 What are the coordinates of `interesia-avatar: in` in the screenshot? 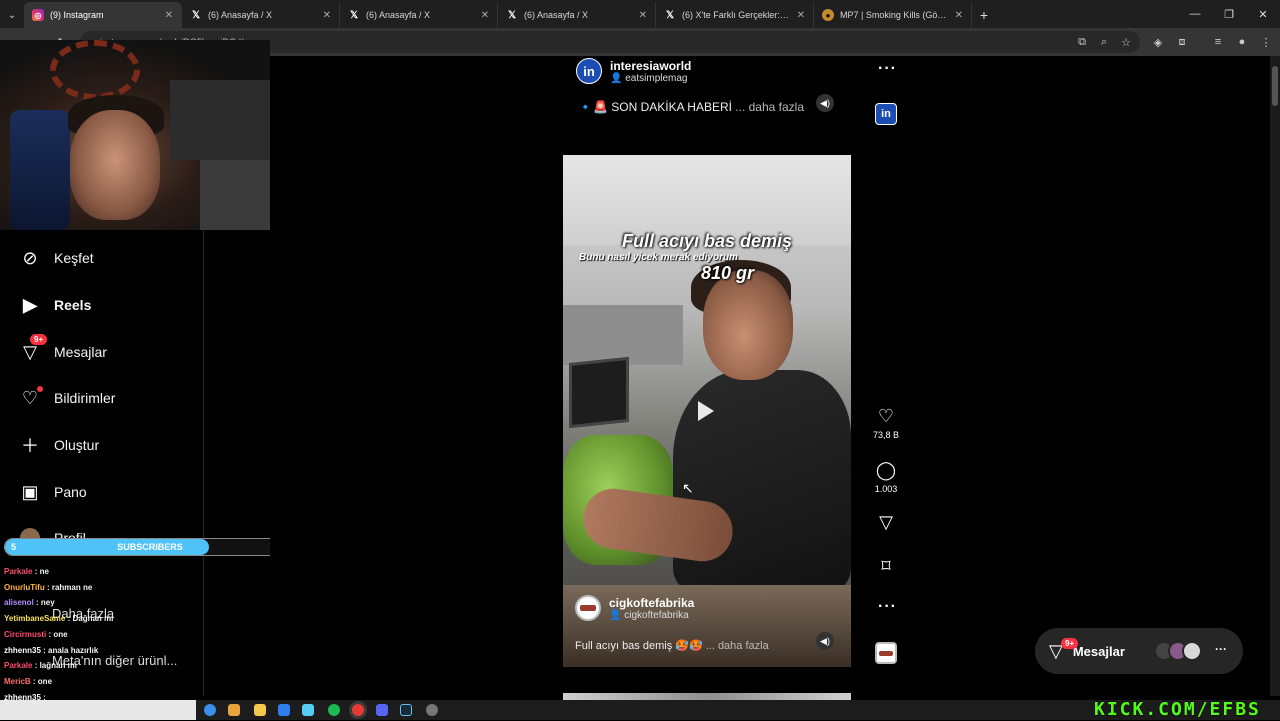 It's located at (589, 71).